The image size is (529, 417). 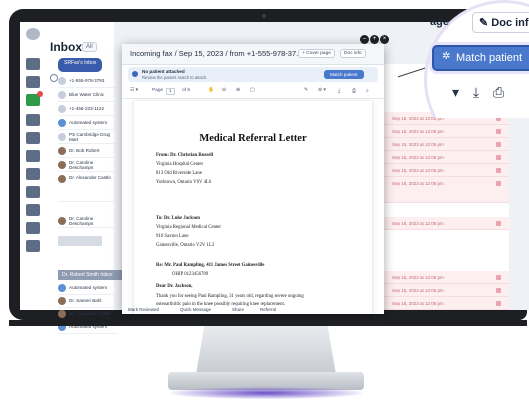 What do you see at coordinates (190, 274) in the screenshot?
I see `doc-line: OHIP 0123456789` at bounding box center [190, 274].